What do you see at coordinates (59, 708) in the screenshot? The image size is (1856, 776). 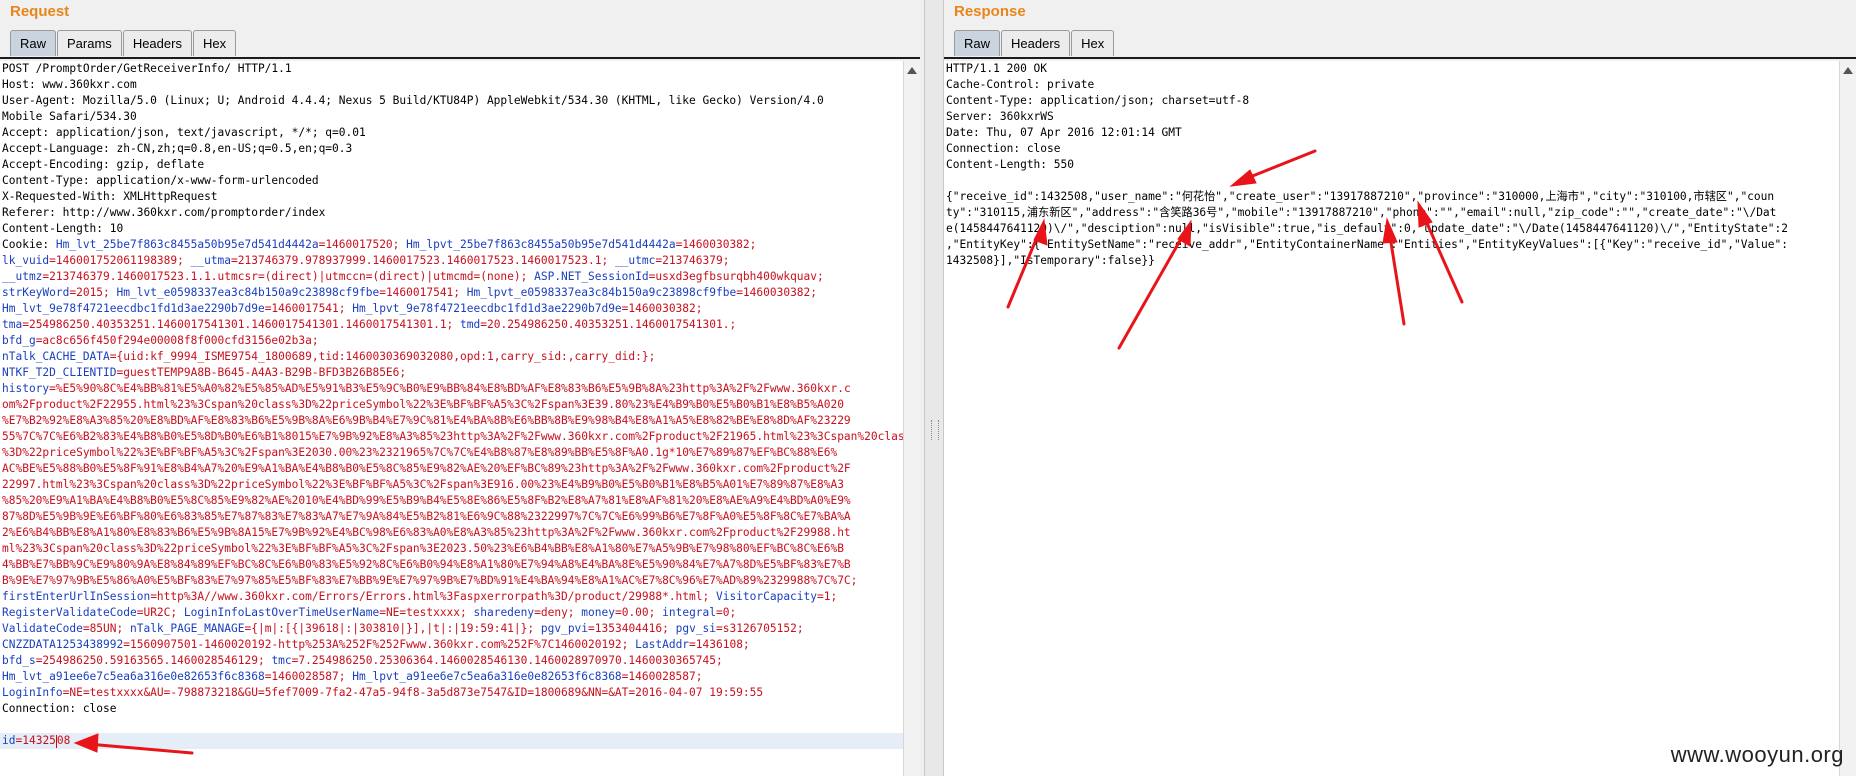 I see `request-connection: Connection: close` at bounding box center [59, 708].